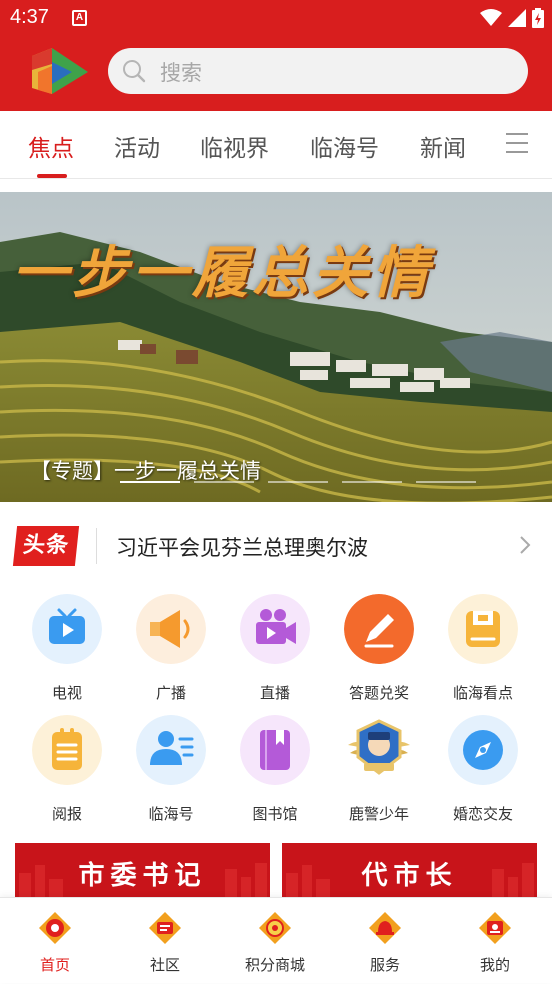 The width and height of the screenshot is (552, 984). What do you see at coordinates (495, 928) in the screenshot?
I see `profile-icon` at bounding box center [495, 928].